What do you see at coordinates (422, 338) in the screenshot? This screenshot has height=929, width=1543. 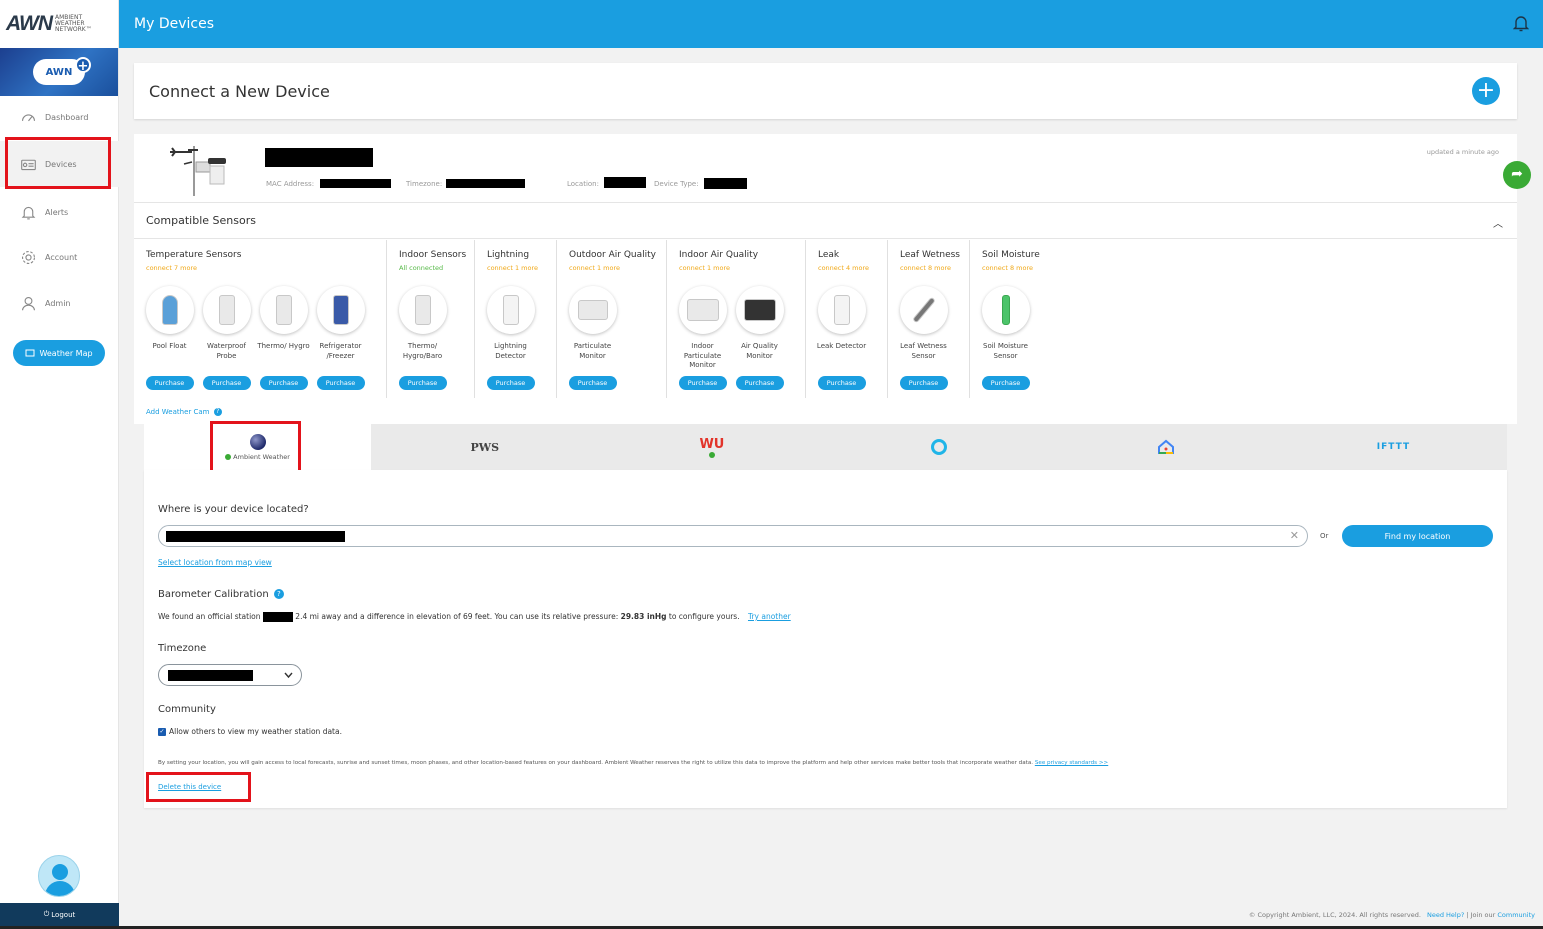 I see `sensor-item: Thermo/ Hygro/Baro Purchase` at bounding box center [422, 338].